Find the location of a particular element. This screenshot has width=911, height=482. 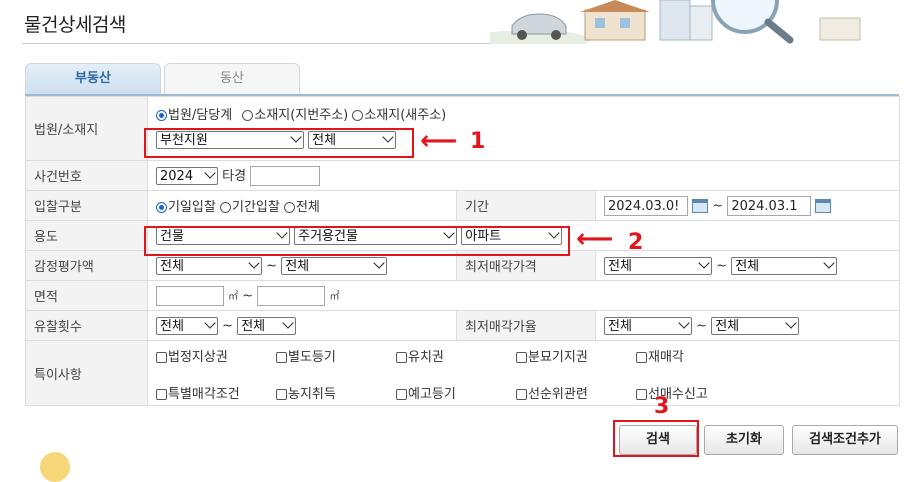

checkbox-special-sale-condition: 특별매각조건 is located at coordinates (198, 392).